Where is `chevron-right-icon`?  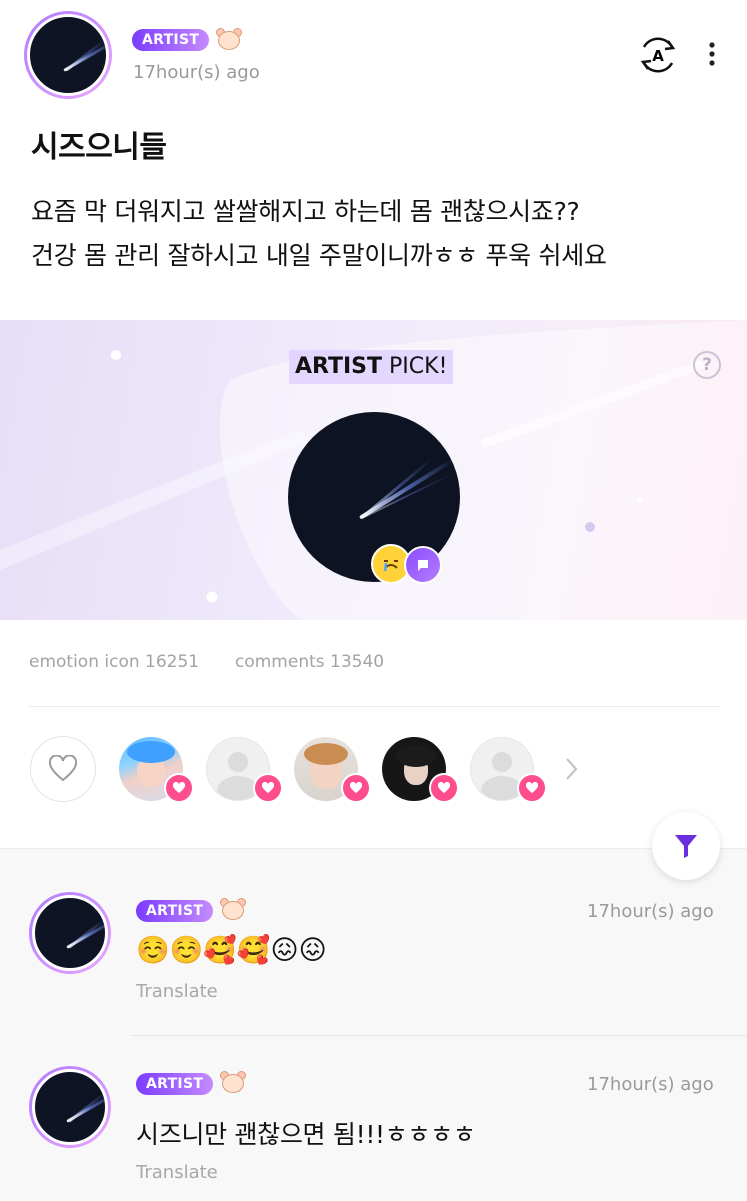 chevron-right-icon is located at coordinates (571, 769).